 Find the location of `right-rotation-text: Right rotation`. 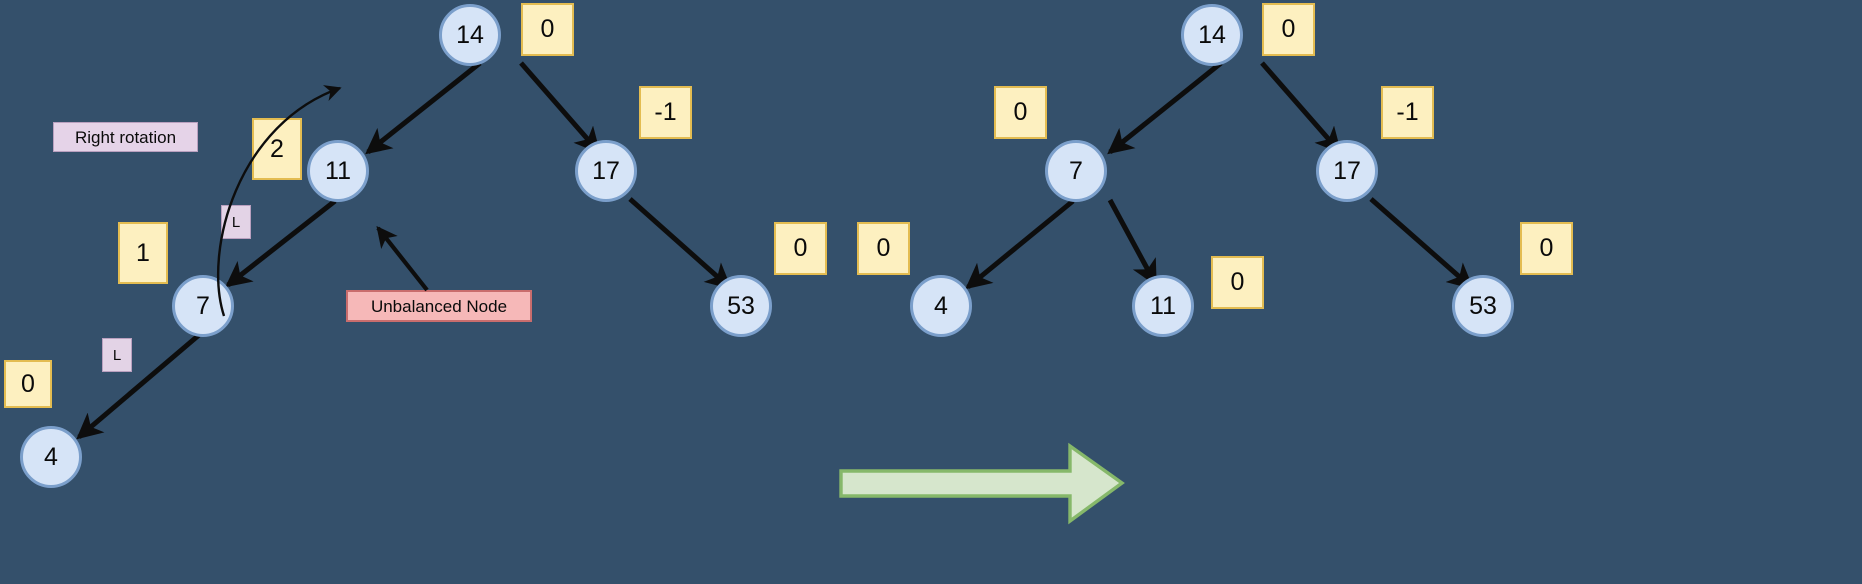

right-rotation-text: Right rotation is located at coordinates (125, 137).